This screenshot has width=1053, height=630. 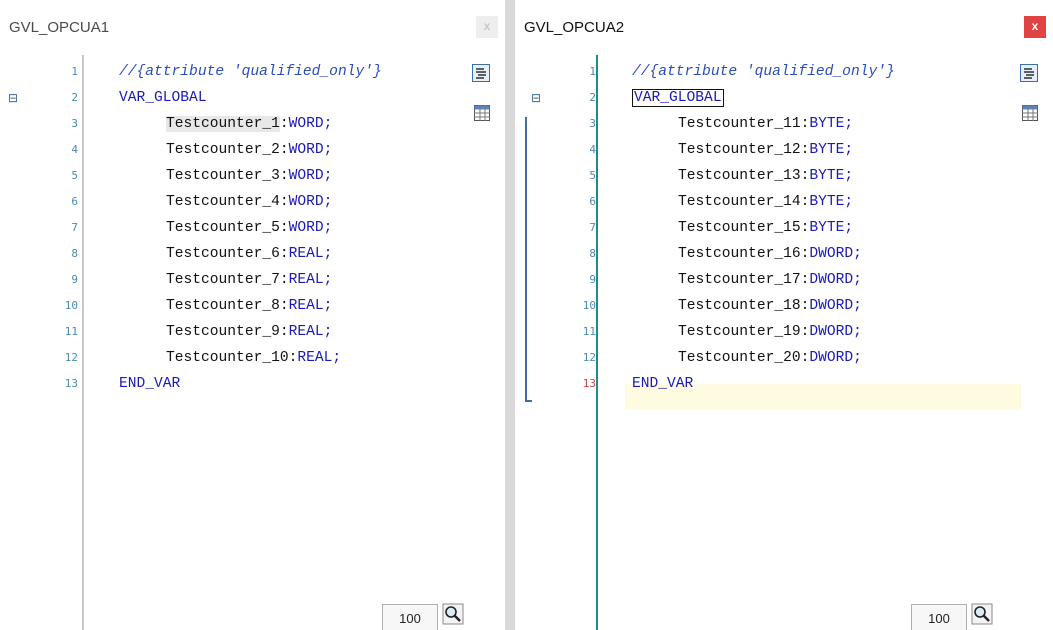 I want to click on fold-bracket, so click(x=528, y=259).